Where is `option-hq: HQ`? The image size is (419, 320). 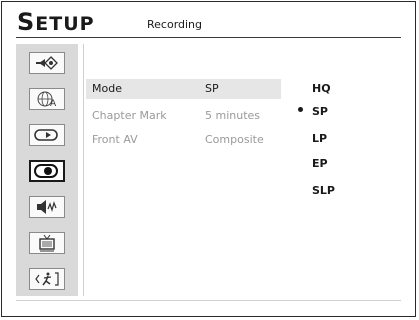 option-hq: HQ is located at coordinates (321, 88).